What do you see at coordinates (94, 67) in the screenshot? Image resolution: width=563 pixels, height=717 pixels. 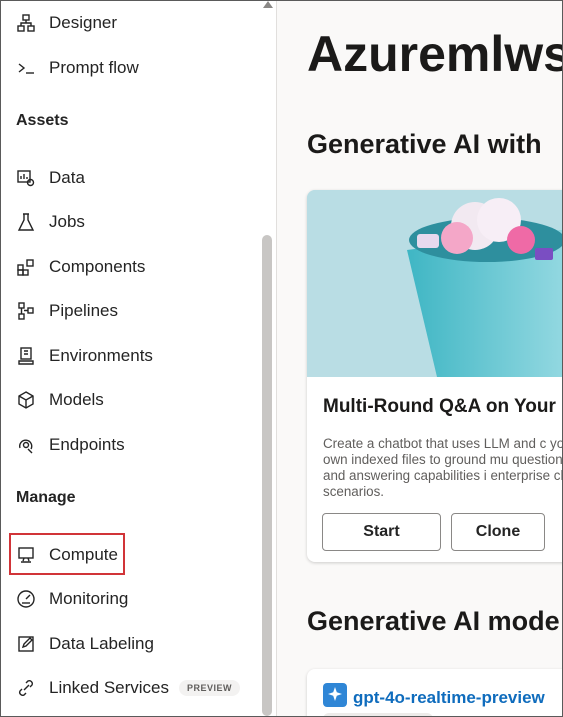 I see `nav-item-label: Prompt flow` at bounding box center [94, 67].